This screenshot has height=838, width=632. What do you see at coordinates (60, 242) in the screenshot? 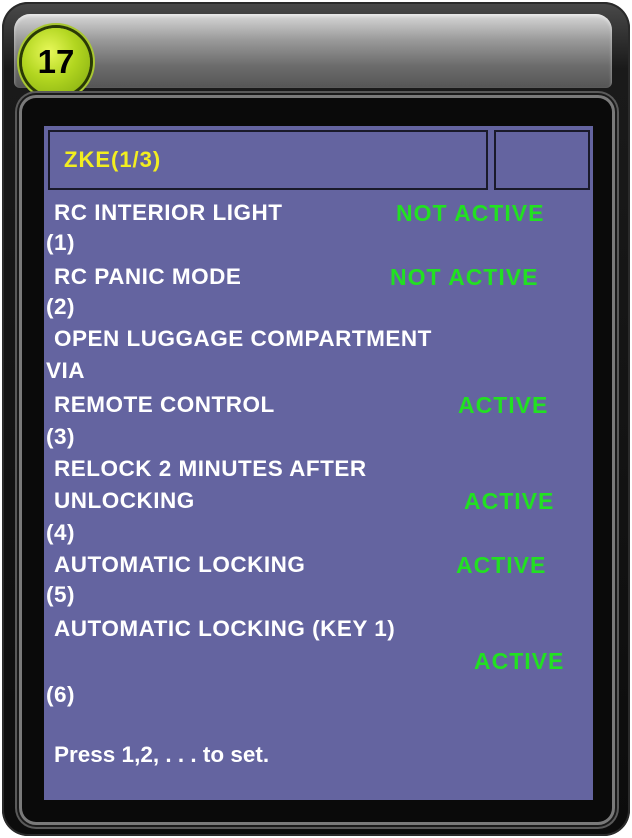
I see `item-number: (1)` at bounding box center [60, 242].